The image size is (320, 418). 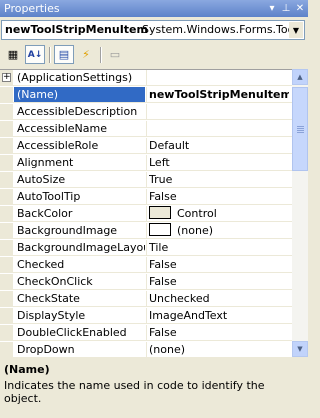 What do you see at coordinates (296, 30) in the screenshot?
I see `chevron-down-icon: ▼` at bounding box center [296, 30].